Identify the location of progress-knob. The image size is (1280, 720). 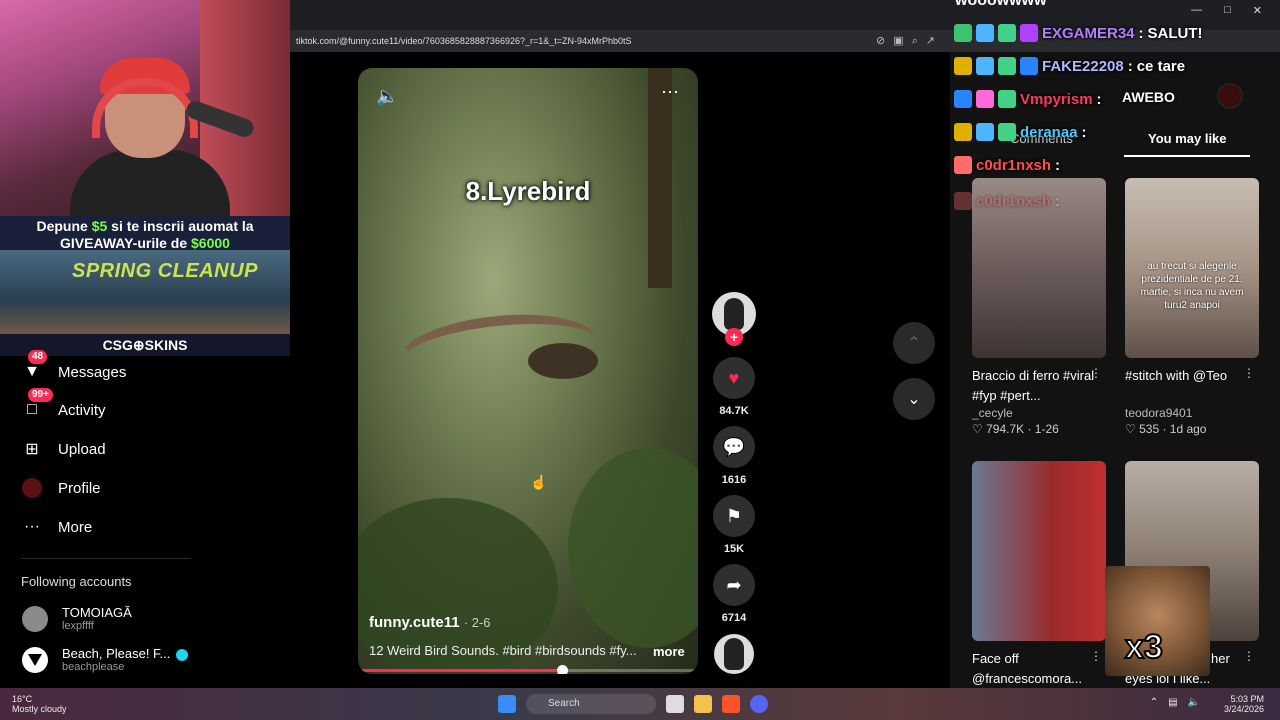
(562, 669).